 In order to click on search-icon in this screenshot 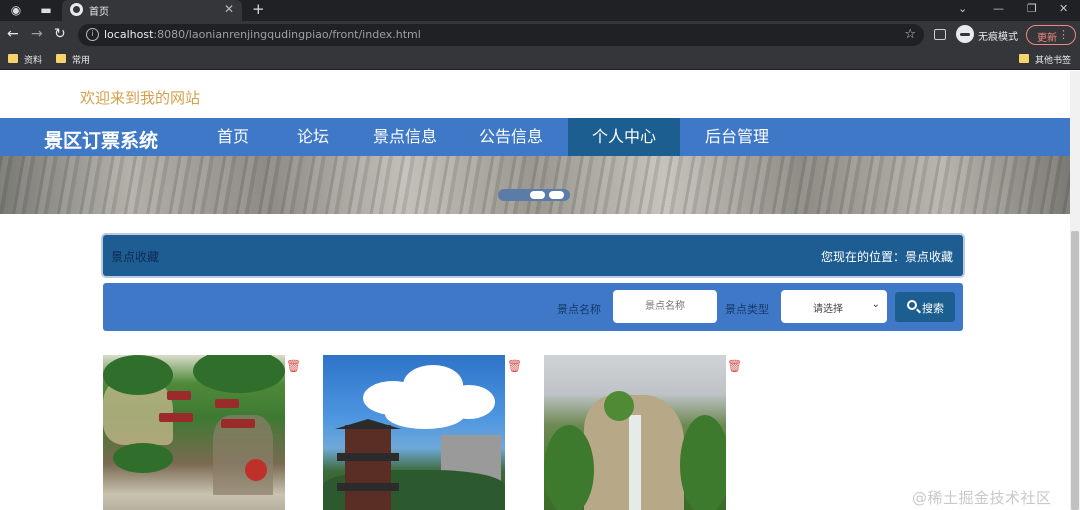, I will do `click(912, 305)`.